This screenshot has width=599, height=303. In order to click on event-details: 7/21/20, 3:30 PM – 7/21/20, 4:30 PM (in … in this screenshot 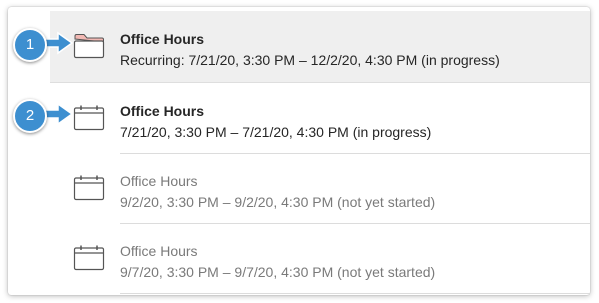, I will do `click(276, 132)`.